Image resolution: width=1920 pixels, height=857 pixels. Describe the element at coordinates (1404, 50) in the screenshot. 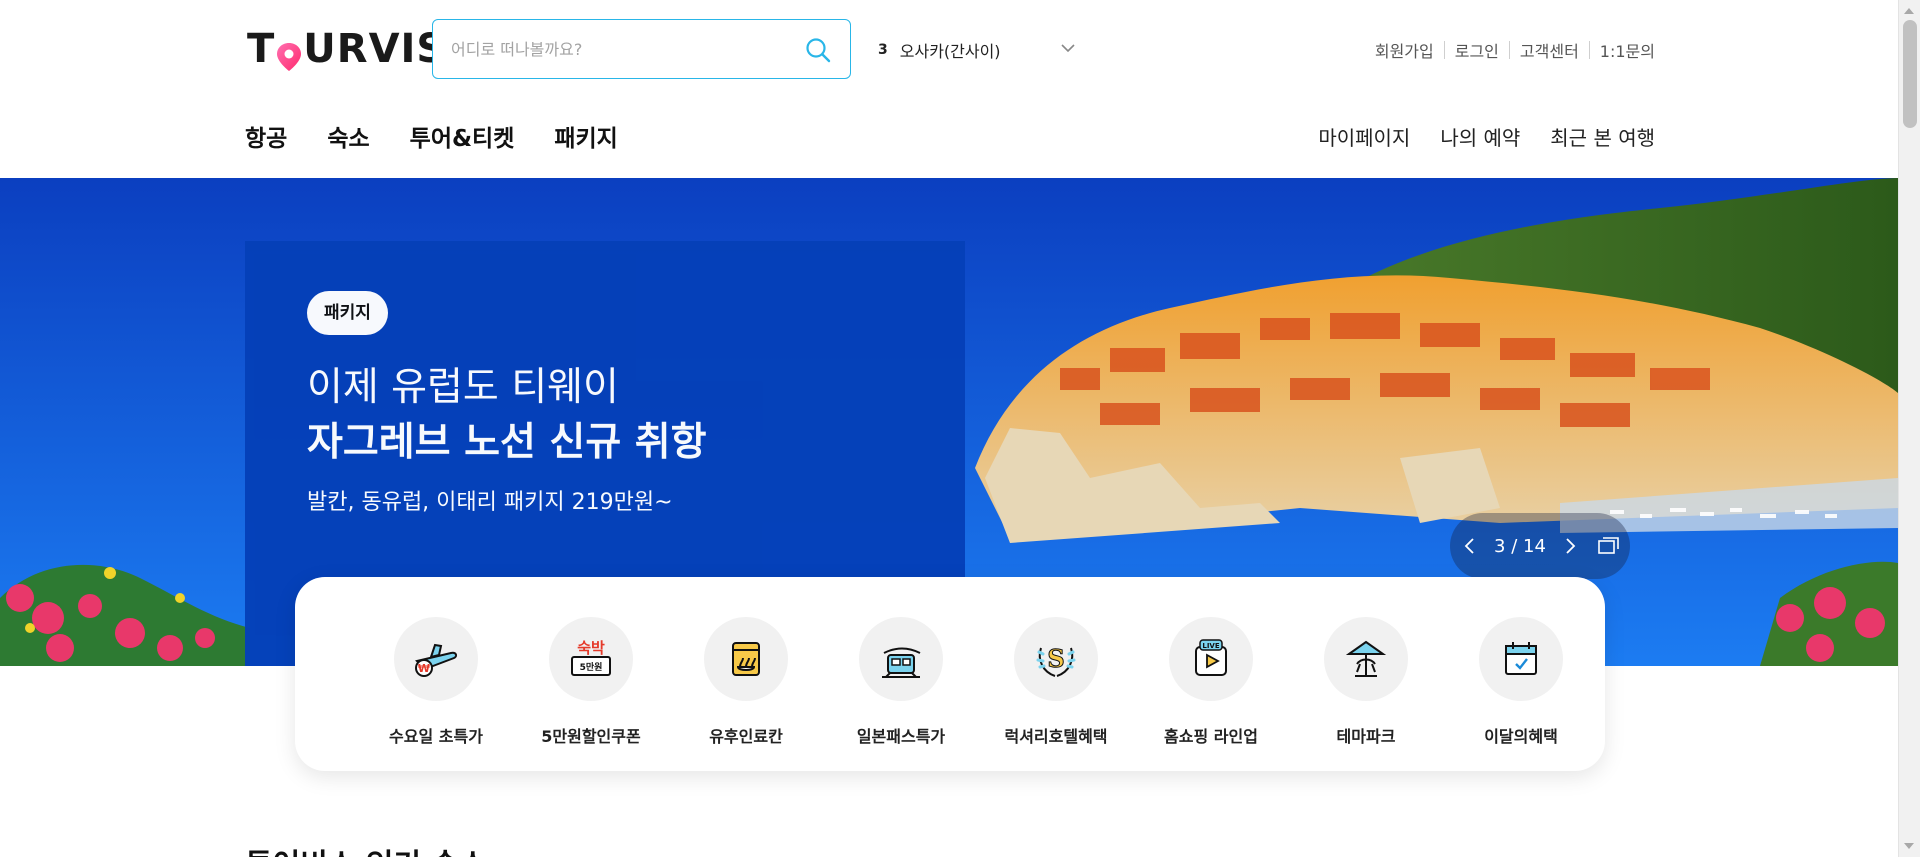

I see `signup-link: 회원가입` at that location.